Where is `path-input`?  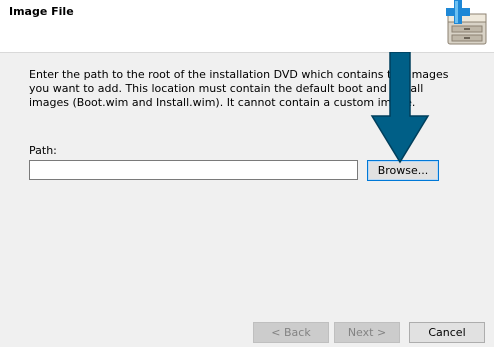 path-input is located at coordinates (193, 170).